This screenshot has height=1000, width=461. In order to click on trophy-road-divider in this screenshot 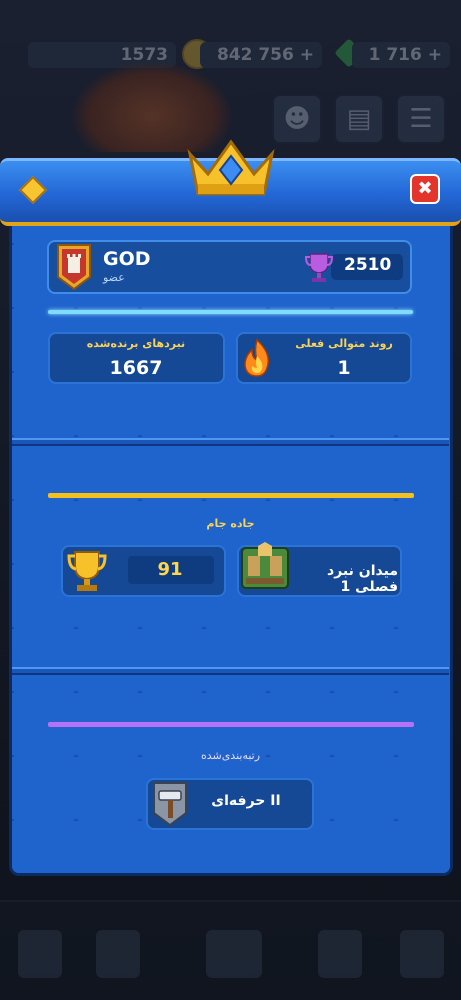, I will do `click(231, 495)`.